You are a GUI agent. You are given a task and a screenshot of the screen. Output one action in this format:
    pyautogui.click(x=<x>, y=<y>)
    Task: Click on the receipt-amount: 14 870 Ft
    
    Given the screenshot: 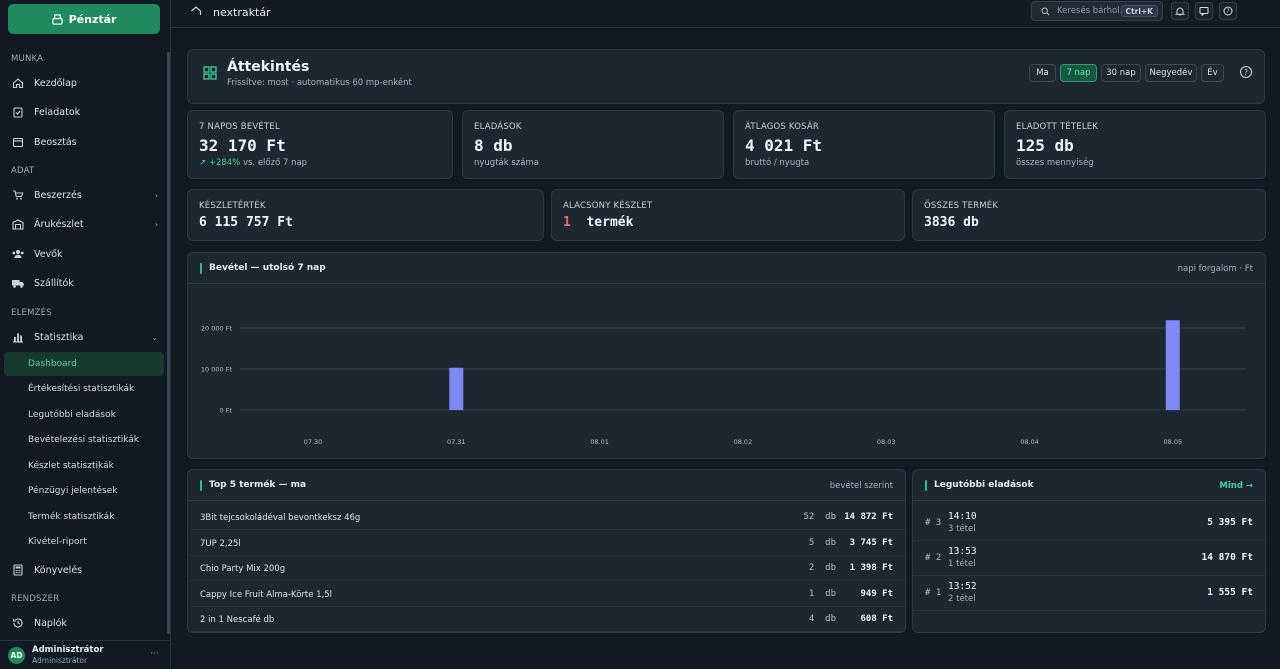 What is the action you would take?
    pyautogui.click(x=1227, y=557)
    